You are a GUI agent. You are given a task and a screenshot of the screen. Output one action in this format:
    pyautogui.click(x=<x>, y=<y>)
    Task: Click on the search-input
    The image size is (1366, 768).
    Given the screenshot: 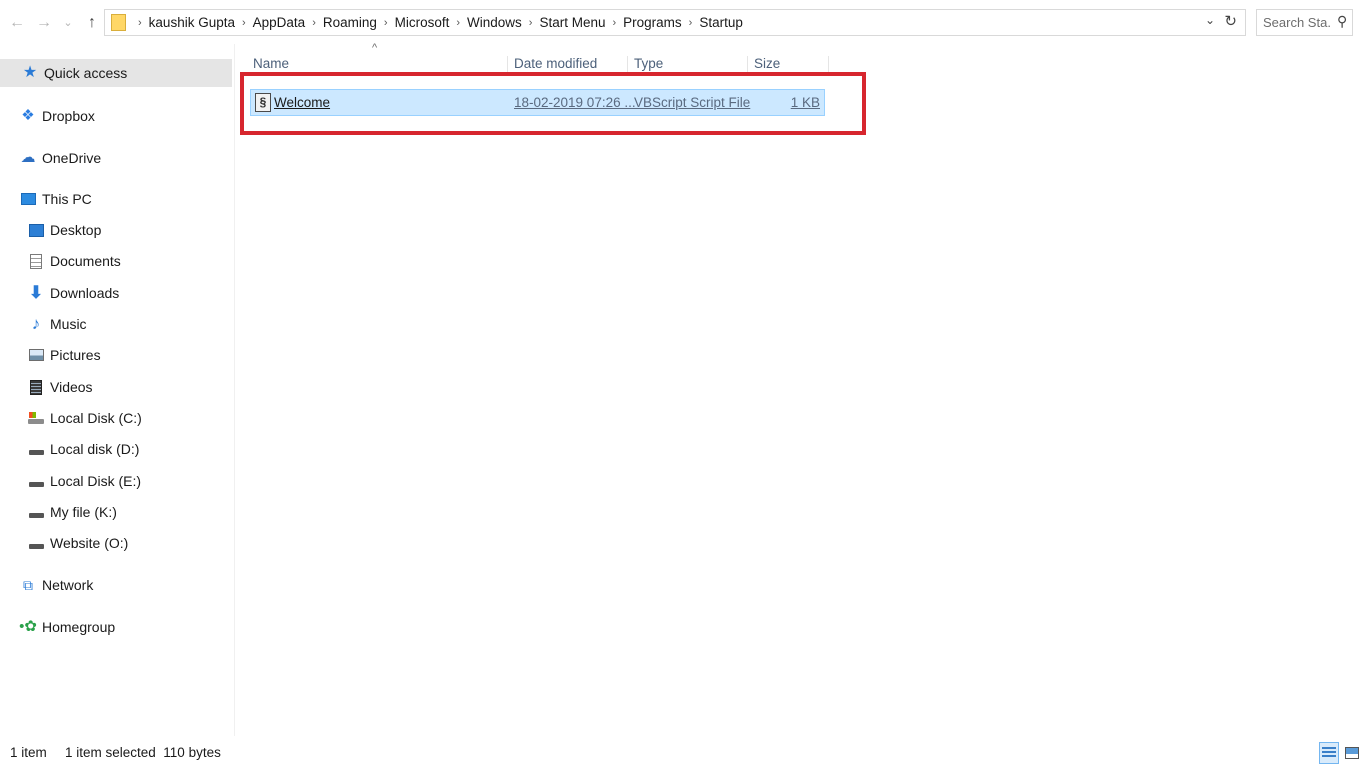 What is the action you would take?
    pyautogui.click(x=1297, y=22)
    